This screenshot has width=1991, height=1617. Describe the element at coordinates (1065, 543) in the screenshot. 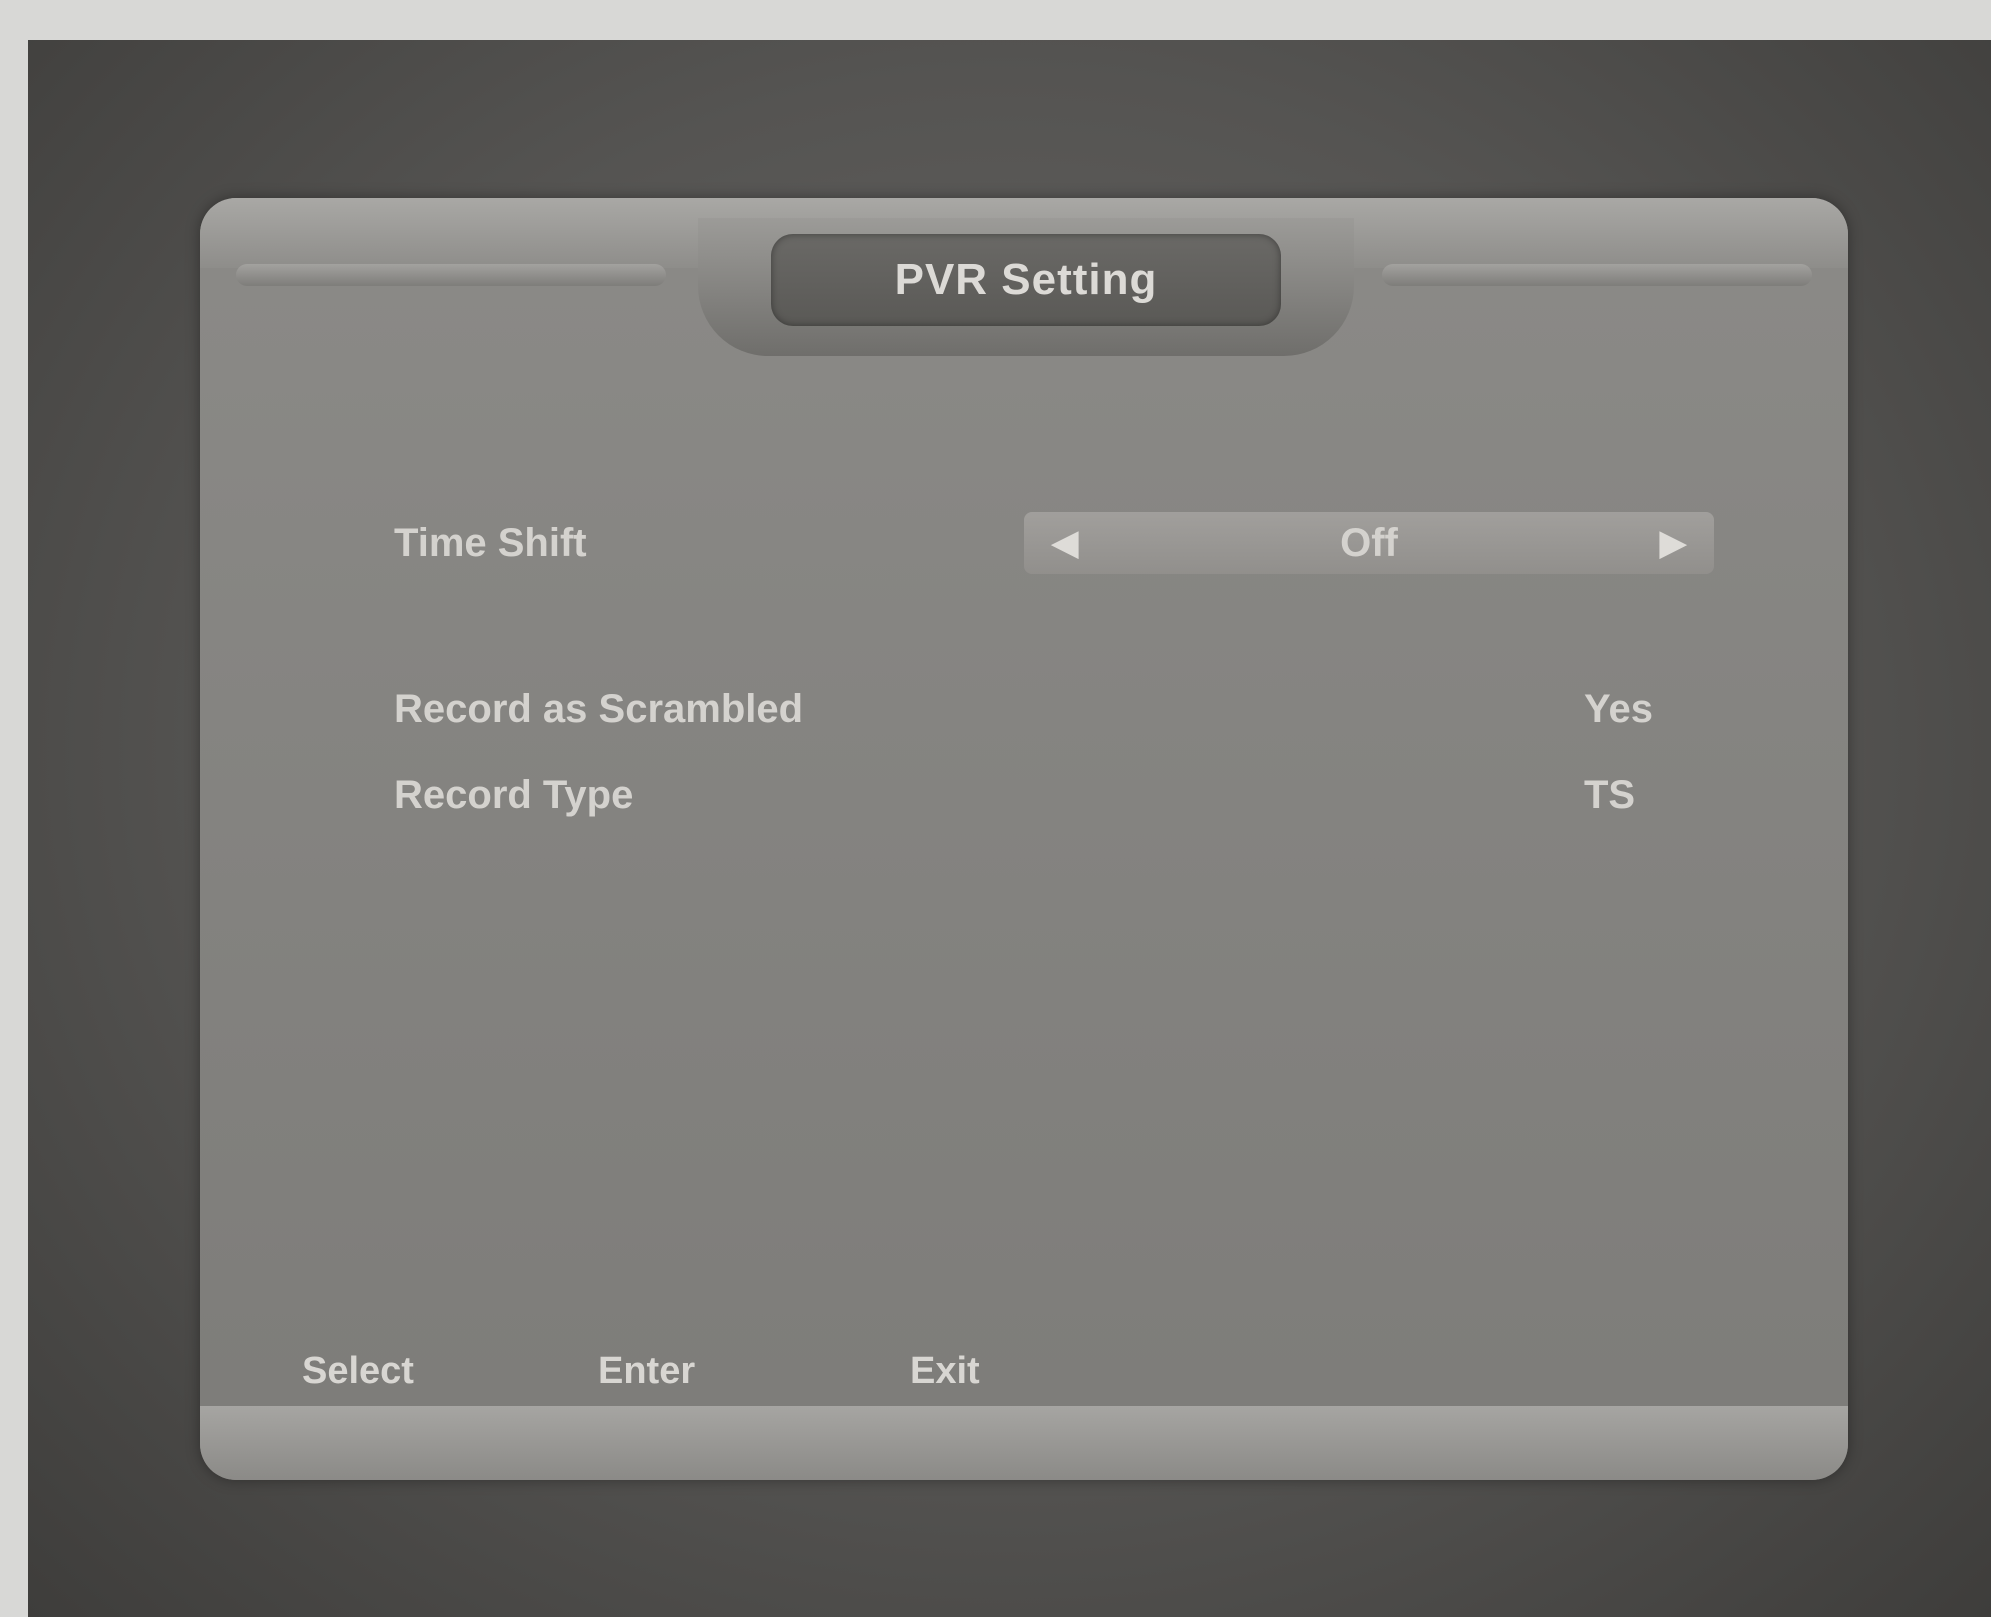

I see `left-arrow-icon: ◀` at that location.